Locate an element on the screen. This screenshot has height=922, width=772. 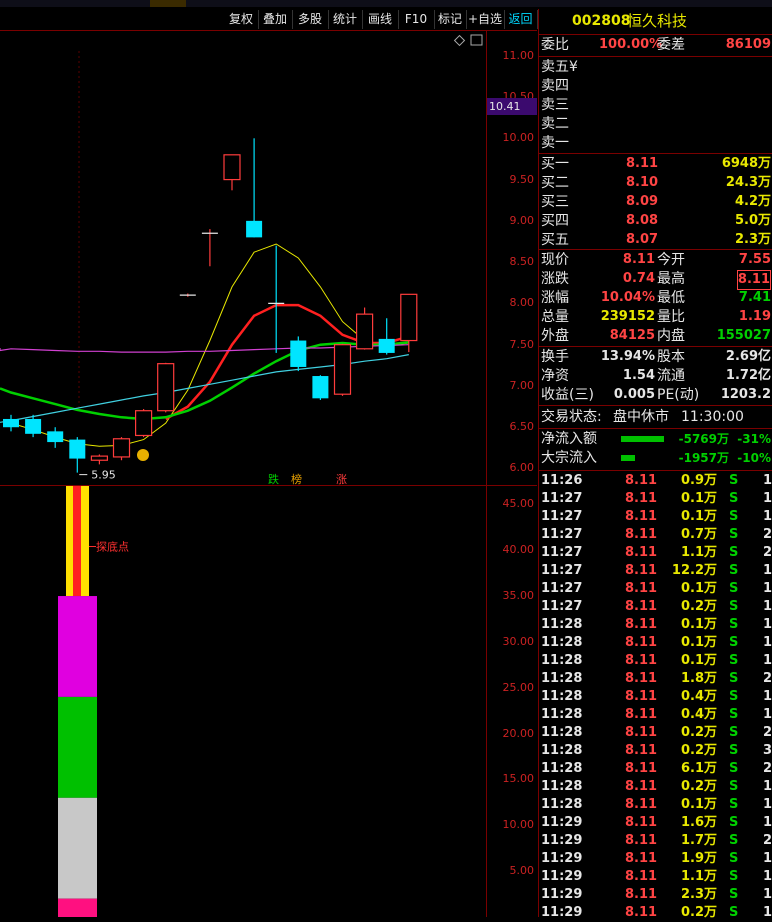
trade-row: 11:27 8.11 12.2万 S 1 is located at coordinates (655, 571).